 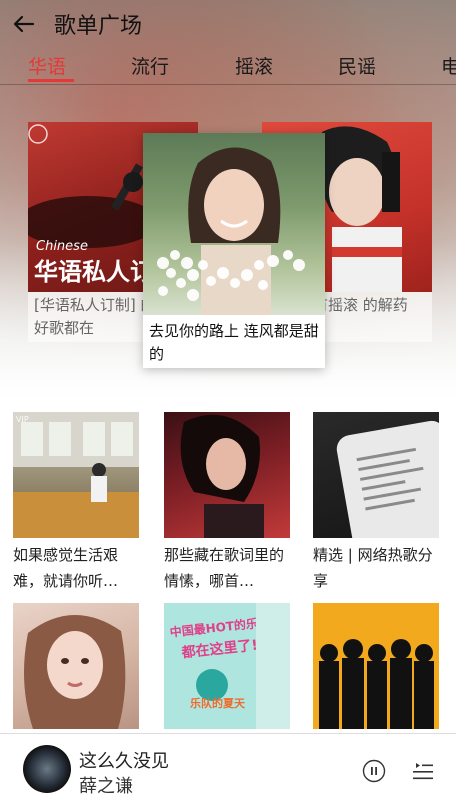 What do you see at coordinates (150, 65) in the screenshot?
I see `tab-liuxing: 流行` at bounding box center [150, 65].